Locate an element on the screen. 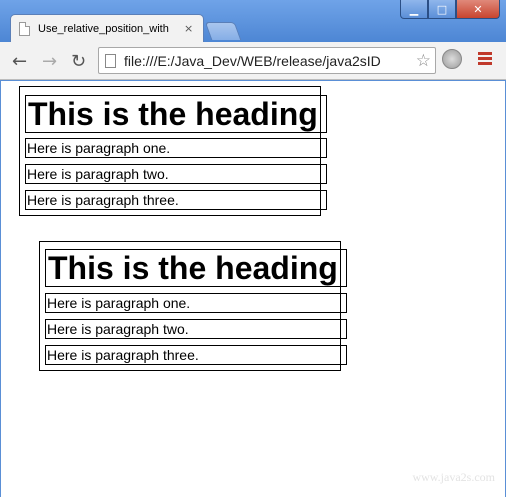 The height and width of the screenshot is (497, 506). section-one-paragraph: Here is paragraph two. is located at coordinates (176, 174).